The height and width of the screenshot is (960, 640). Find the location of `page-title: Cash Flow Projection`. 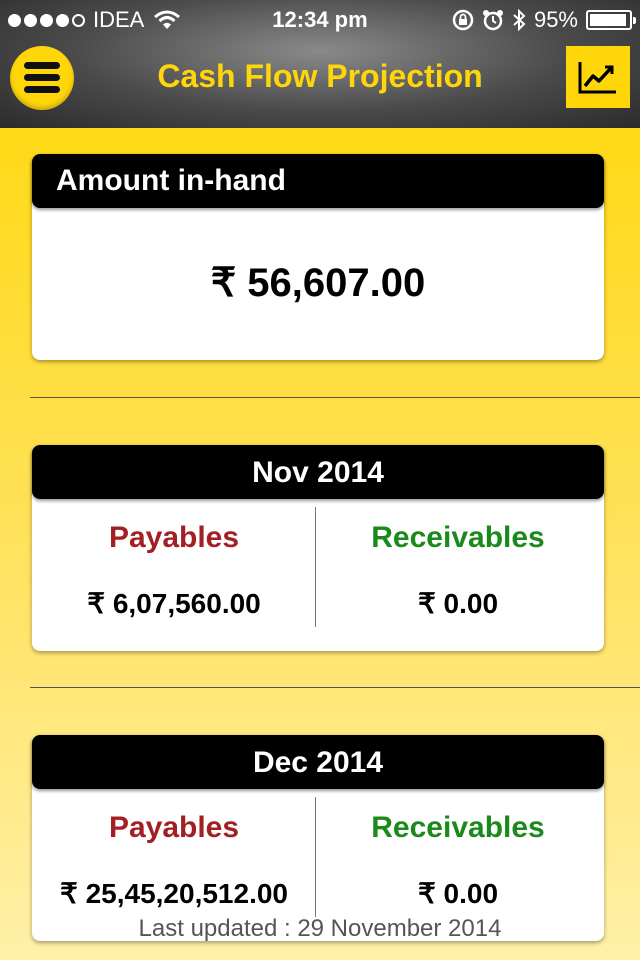

page-title: Cash Flow Projection is located at coordinates (320, 76).